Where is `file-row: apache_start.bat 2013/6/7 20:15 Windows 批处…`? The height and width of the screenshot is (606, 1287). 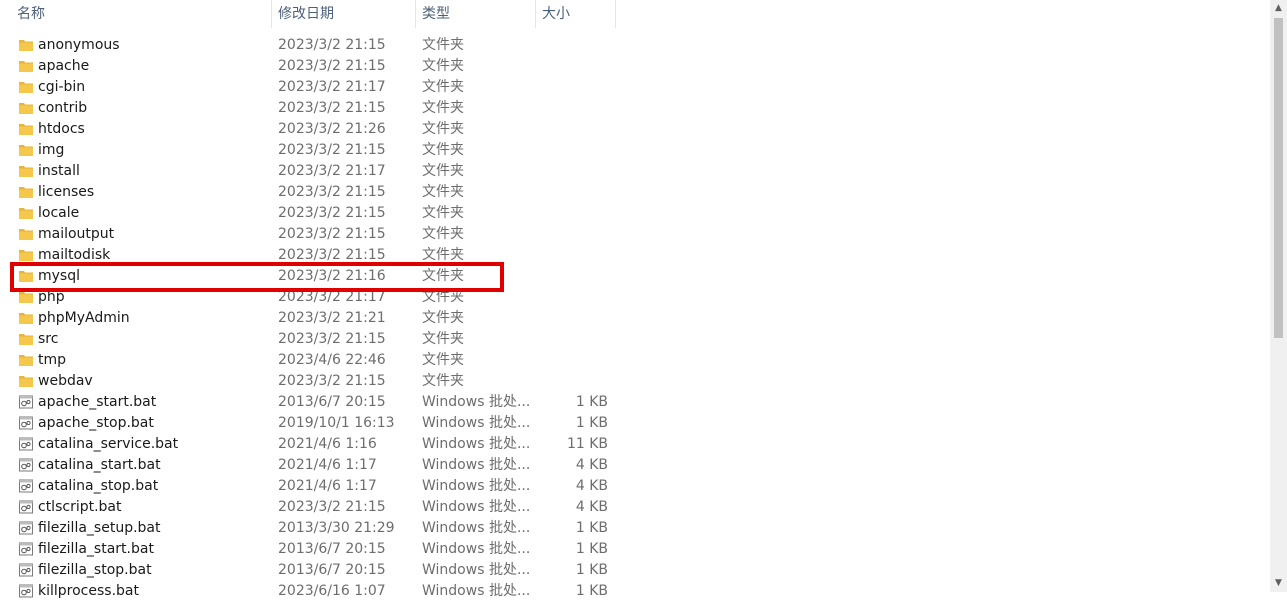
file-row: apache_start.bat 2013/6/7 20:15 Windows 批处… is located at coordinates (635, 402).